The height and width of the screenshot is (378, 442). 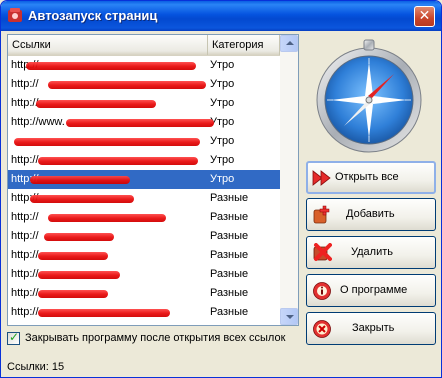 I want to click on window-close-button: ✕, so click(x=424, y=16).